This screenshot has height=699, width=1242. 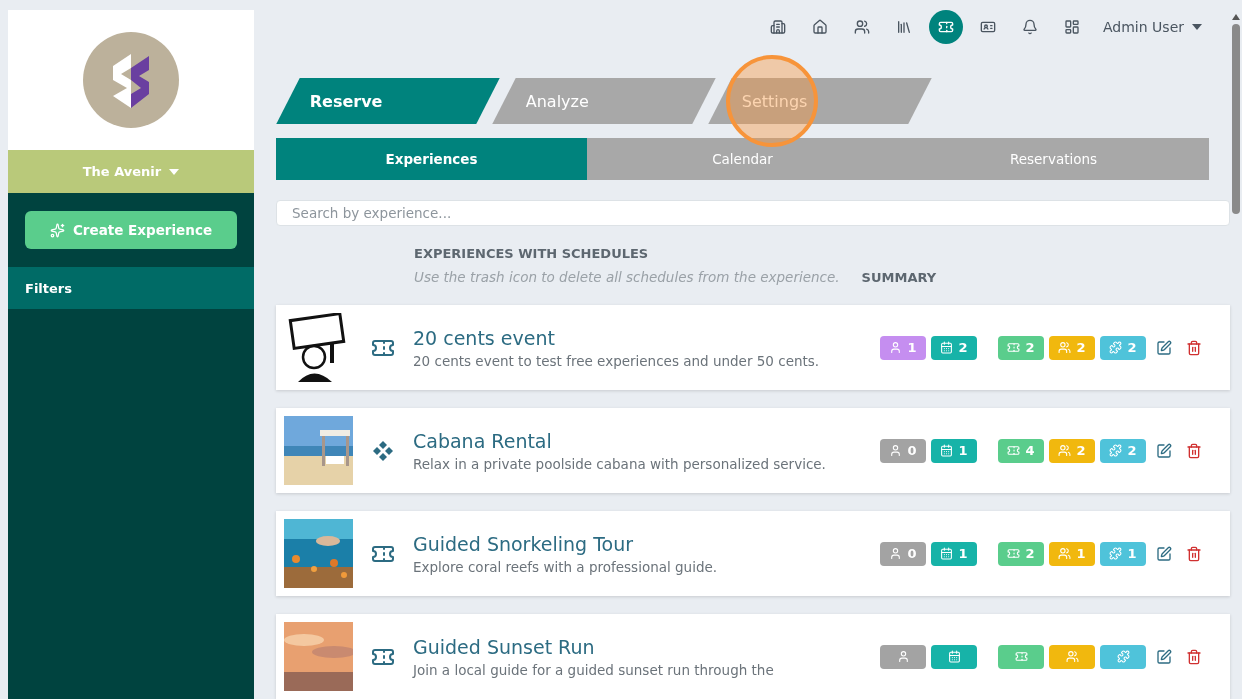 What do you see at coordinates (383, 450) in the screenshot?
I see `diamonds-icon` at bounding box center [383, 450].